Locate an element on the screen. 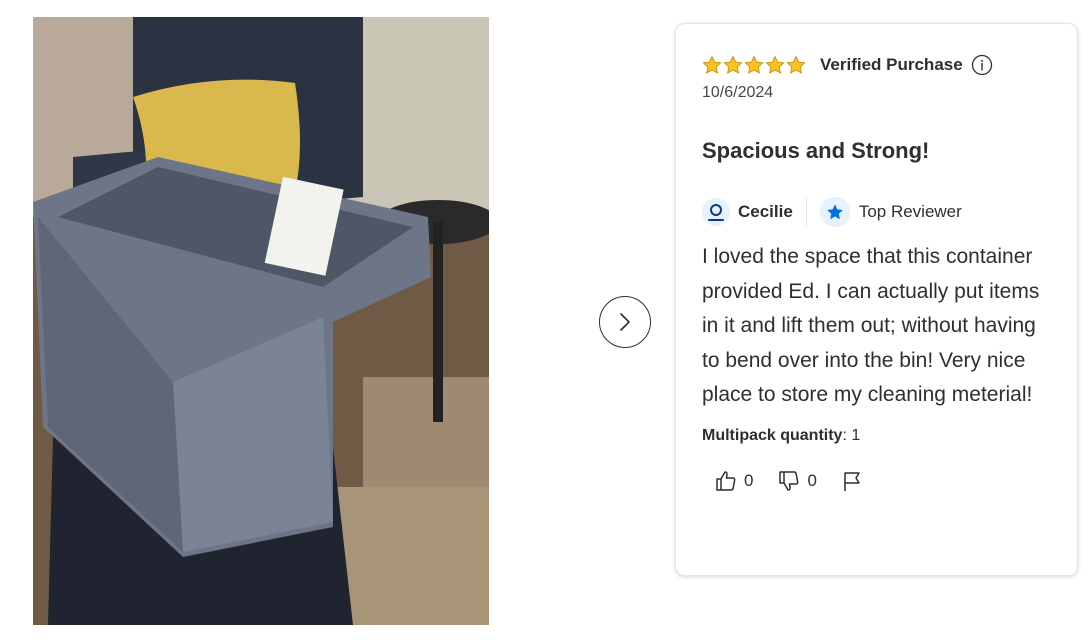  review-date: 10/6/2024 is located at coordinates (738, 92).